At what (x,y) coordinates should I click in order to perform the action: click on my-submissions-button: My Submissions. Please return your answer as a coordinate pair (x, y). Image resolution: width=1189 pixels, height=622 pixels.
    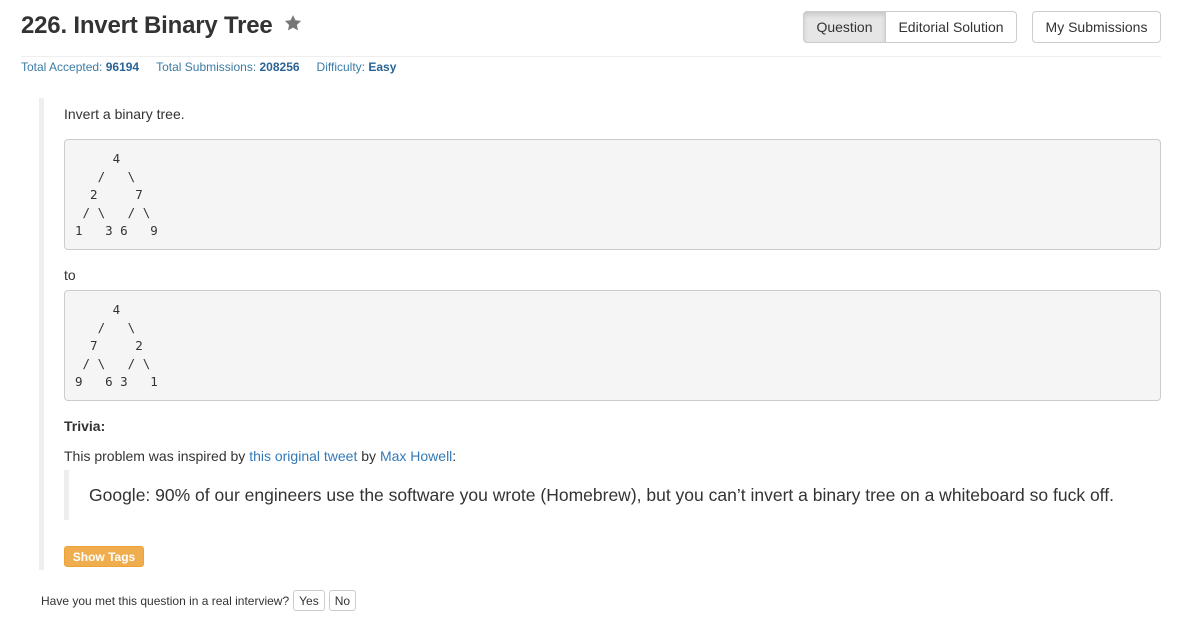
    Looking at the image, I should click on (1096, 27).